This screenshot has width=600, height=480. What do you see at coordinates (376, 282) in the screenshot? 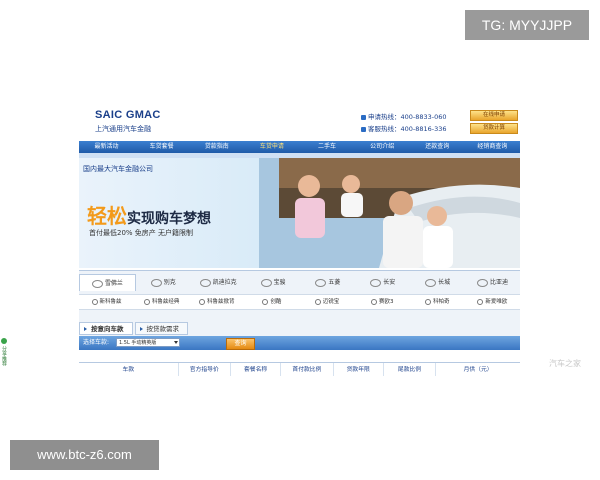
I see `changan-logo-icon` at bounding box center [376, 282].